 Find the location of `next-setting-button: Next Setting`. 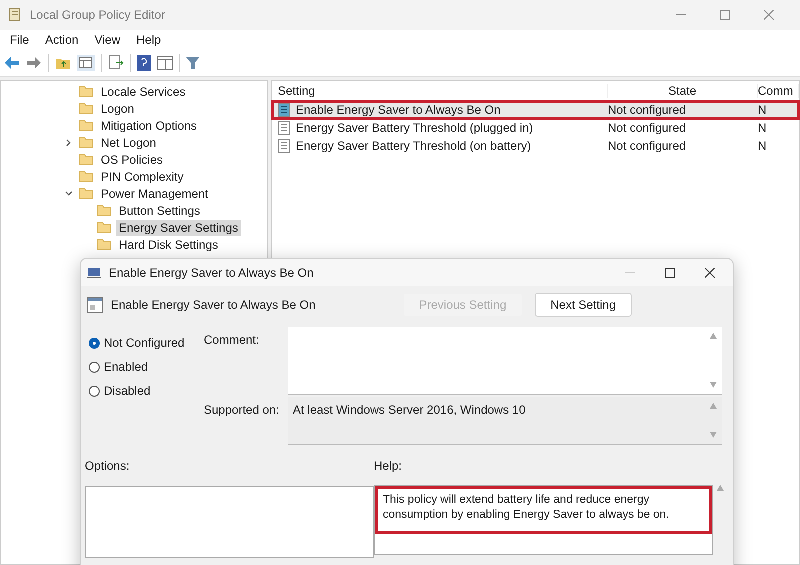

next-setting-button: Next Setting is located at coordinates (583, 305).